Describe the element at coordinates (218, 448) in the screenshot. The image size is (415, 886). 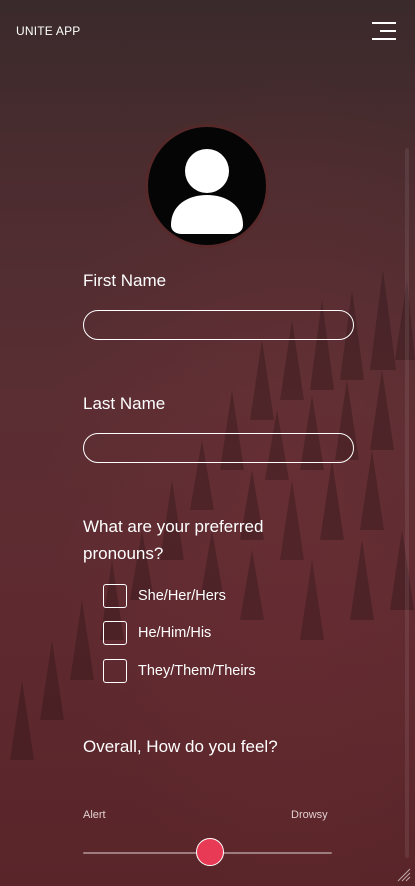
I see `last-name-input` at that location.